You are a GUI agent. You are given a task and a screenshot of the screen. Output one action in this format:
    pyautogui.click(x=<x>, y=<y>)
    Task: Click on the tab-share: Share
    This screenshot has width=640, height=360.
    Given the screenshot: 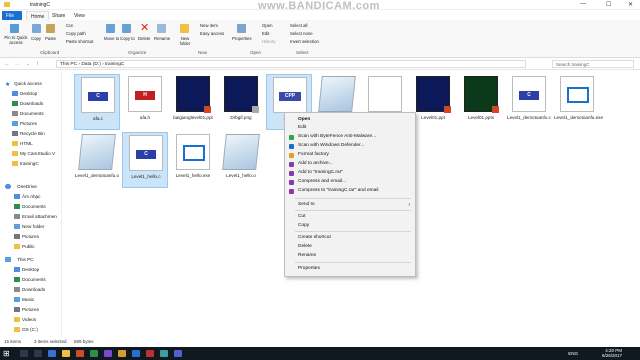 What is the action you would take?
    pyautogui.click(x=58, y=15)
    